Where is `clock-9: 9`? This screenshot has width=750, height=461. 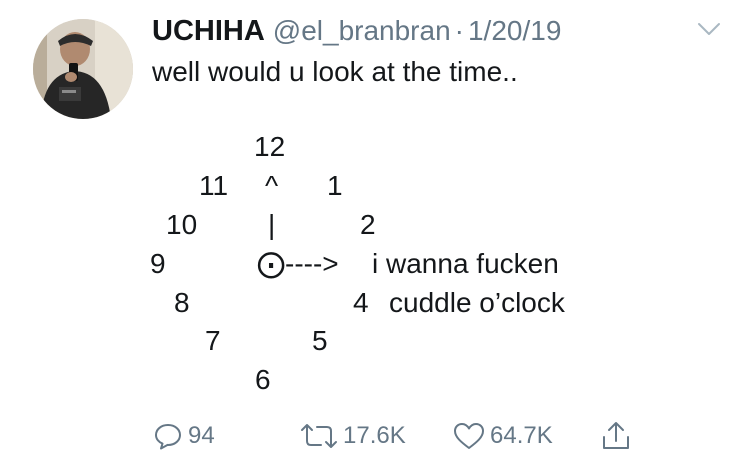 clock-9: 9 is located at coordinates (158, 263).